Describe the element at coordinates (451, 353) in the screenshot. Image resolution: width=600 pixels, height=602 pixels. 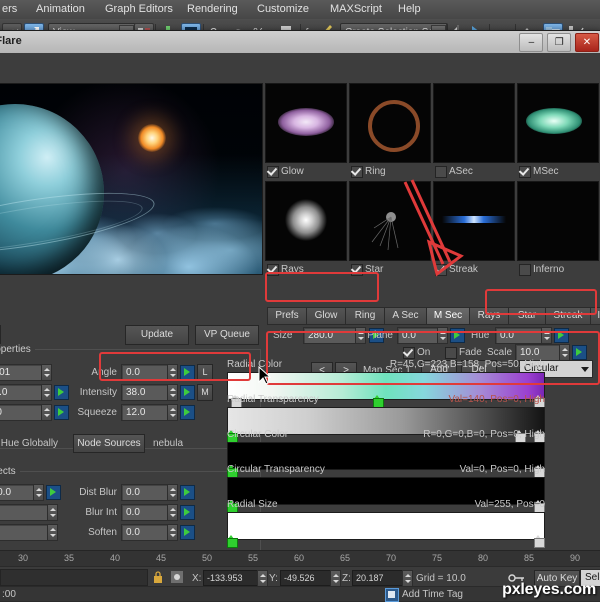
I see `msec-fade-checkbox` at that location.